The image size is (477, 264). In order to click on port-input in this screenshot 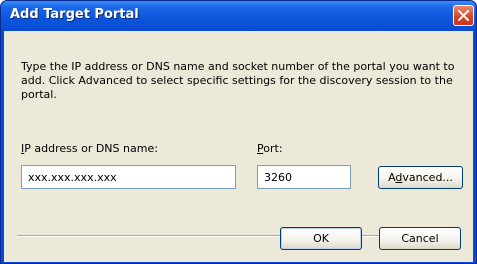, I will do `click(304, 177)`.